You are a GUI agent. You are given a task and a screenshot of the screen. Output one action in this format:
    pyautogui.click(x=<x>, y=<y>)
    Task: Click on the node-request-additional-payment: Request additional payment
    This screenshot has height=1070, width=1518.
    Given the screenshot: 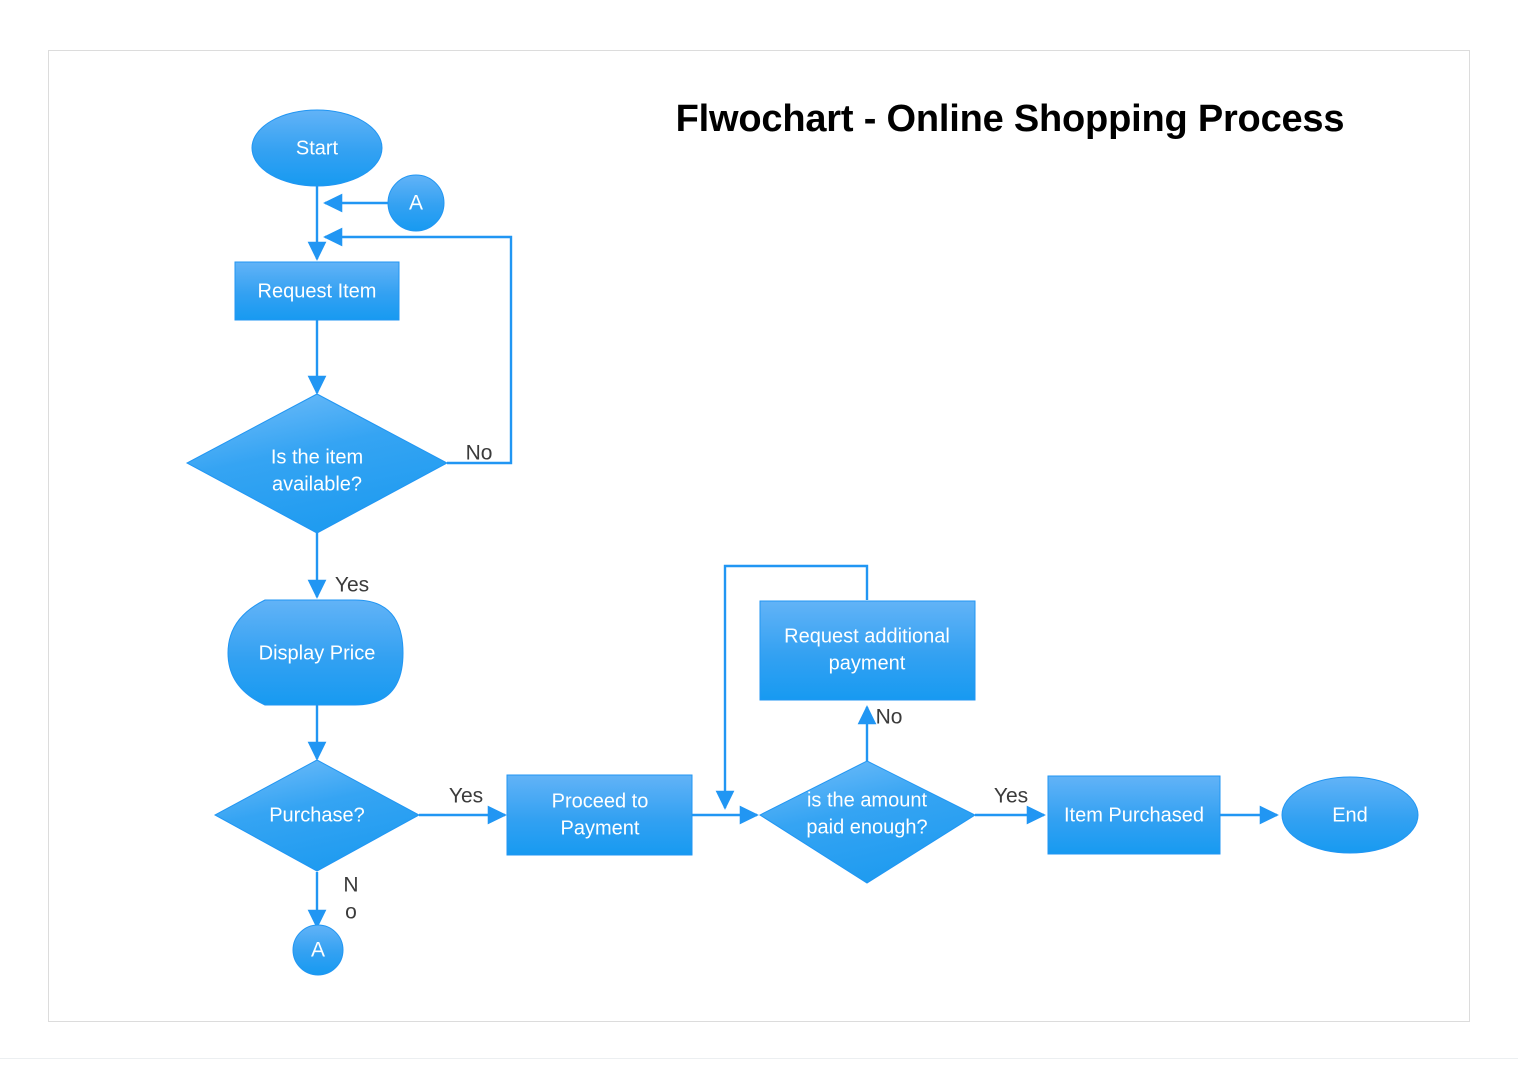 What is the action you would take?
    pyautogui.click(x=867, y=650)
    